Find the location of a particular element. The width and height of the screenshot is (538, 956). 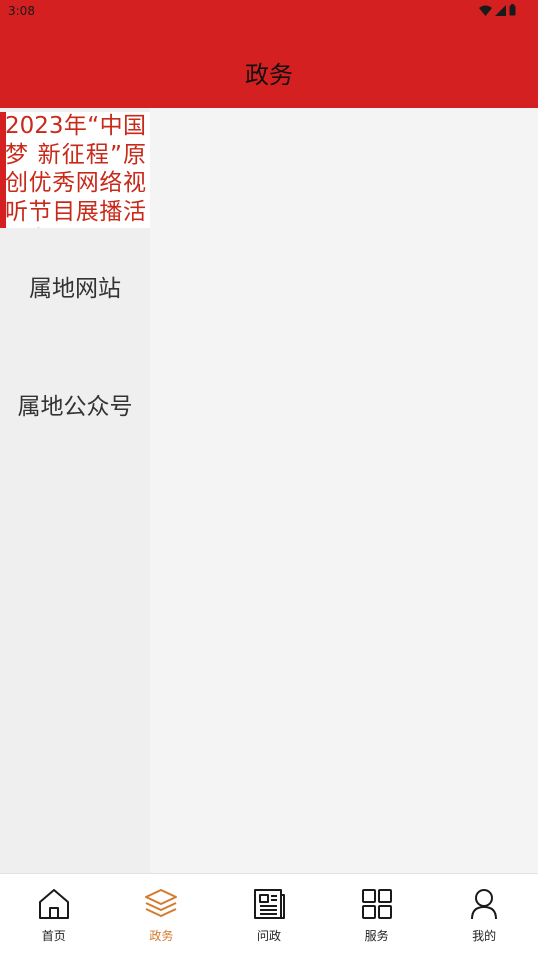

sidebar-item-label: 属地公众号 is located at coordinates (75, 407).